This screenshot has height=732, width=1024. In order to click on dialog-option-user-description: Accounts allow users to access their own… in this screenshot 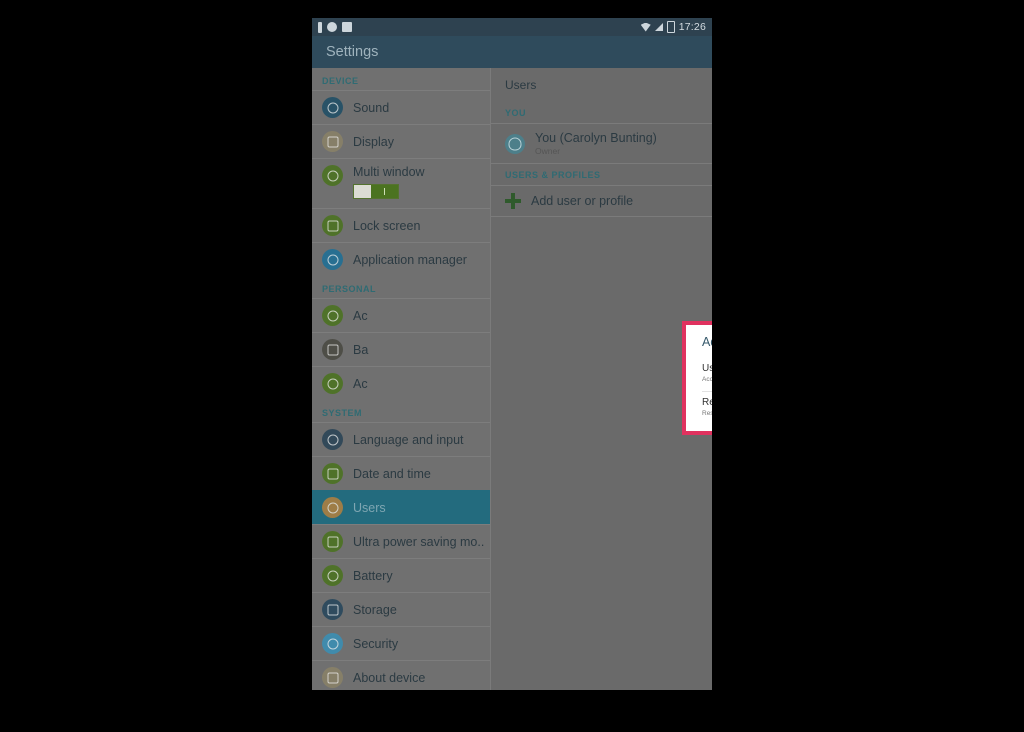, I will do `click(707, 379)`.